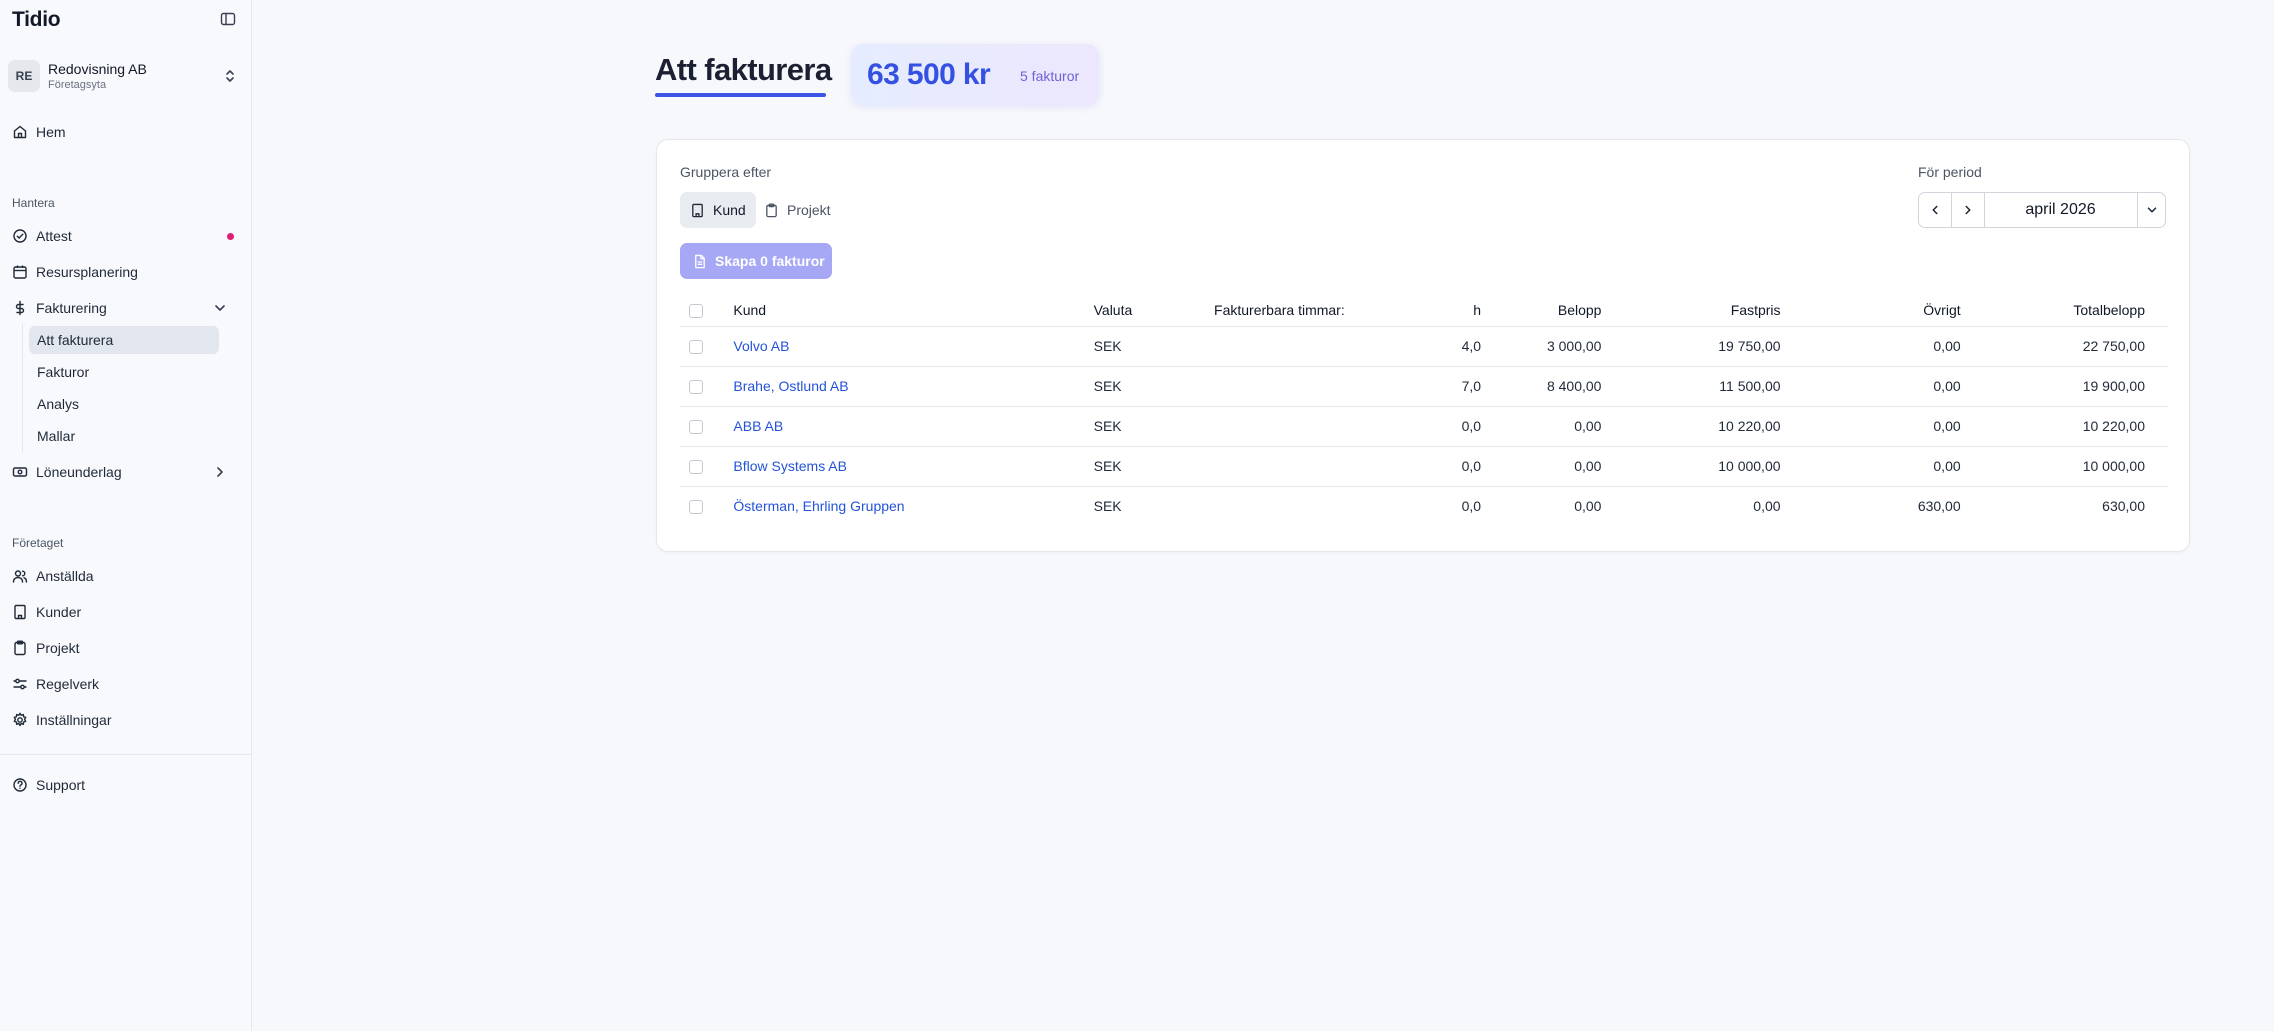 This screenshot has height=1031, width=2274. Describe the element at coordinates (68, 684) in the screenshot. I see `sidebar-item-label: Regelverk` at that location.